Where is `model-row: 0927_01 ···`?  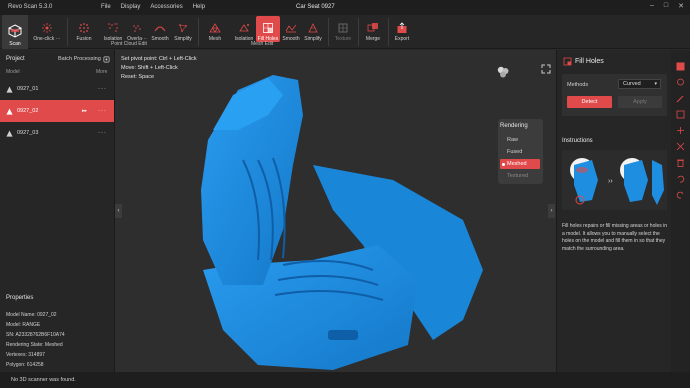
model-row: 0927_01 ··· is located at coordinates (57, 89).